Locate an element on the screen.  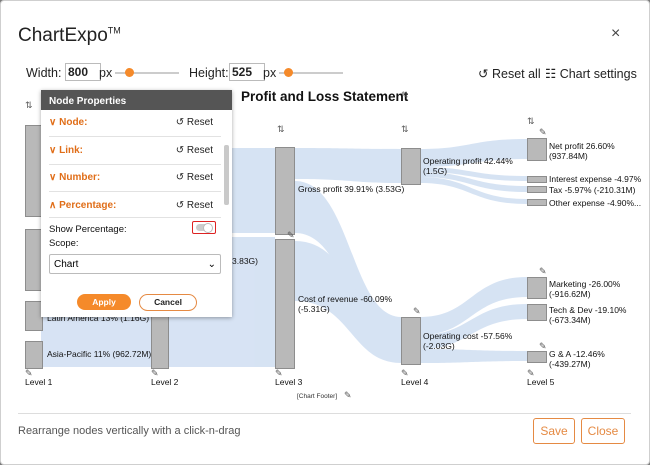
node-operating-profit is located at coordinates (411, 166).